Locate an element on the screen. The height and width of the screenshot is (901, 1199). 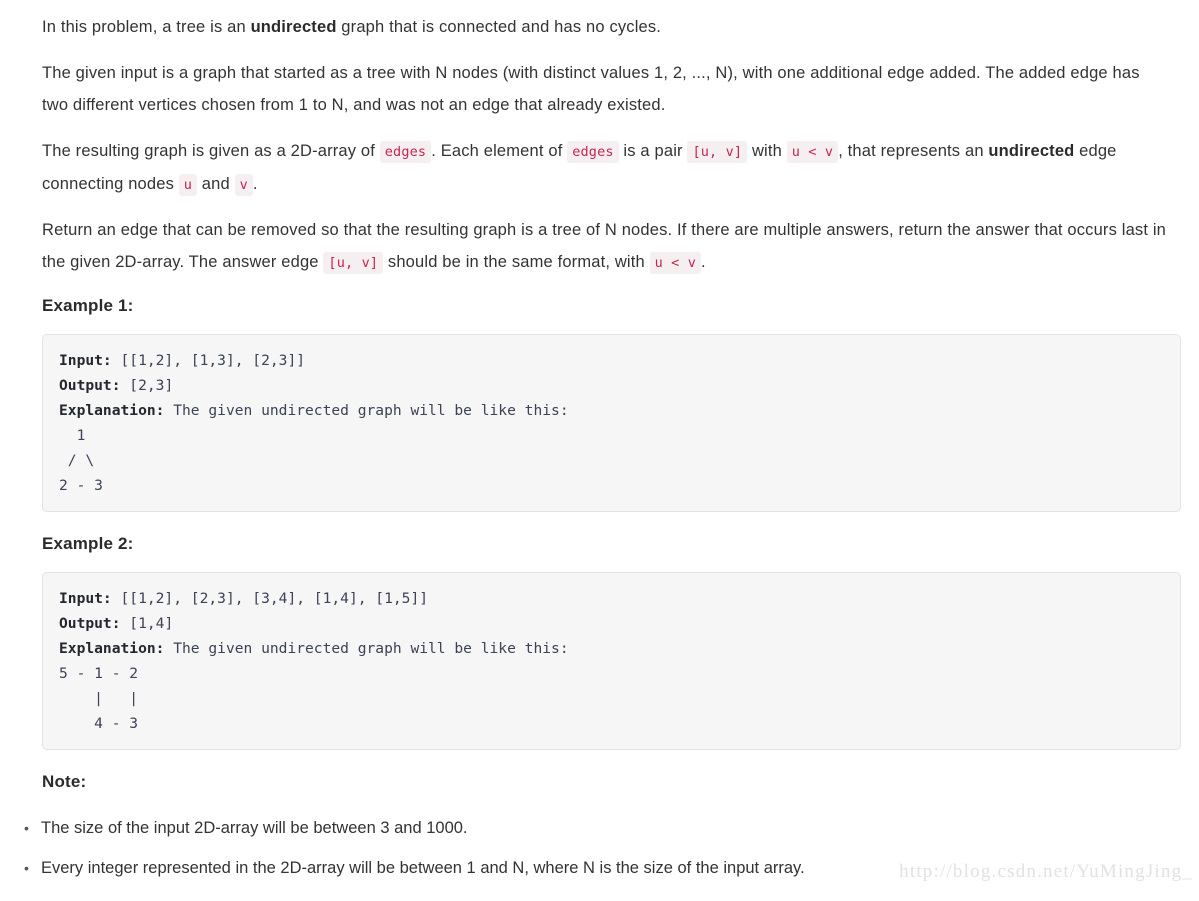
example-2-input-value: [[1,2], [2,3], [3,4], [1,4], [1,5]] is located at coordinates (270, 598).